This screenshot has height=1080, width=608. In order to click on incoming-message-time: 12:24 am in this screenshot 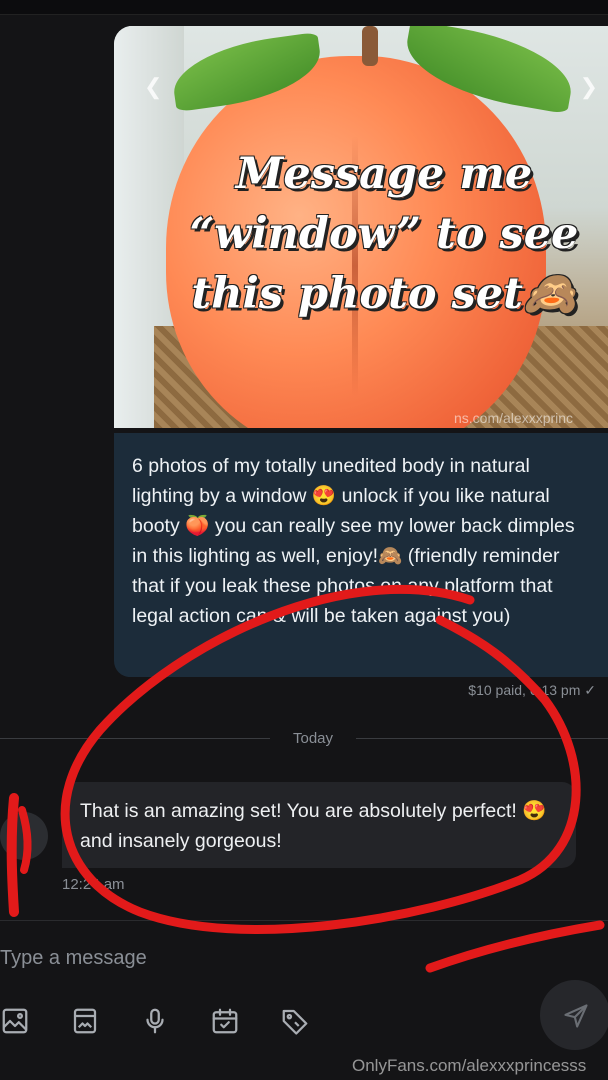, I will do `click(93, 884)`.